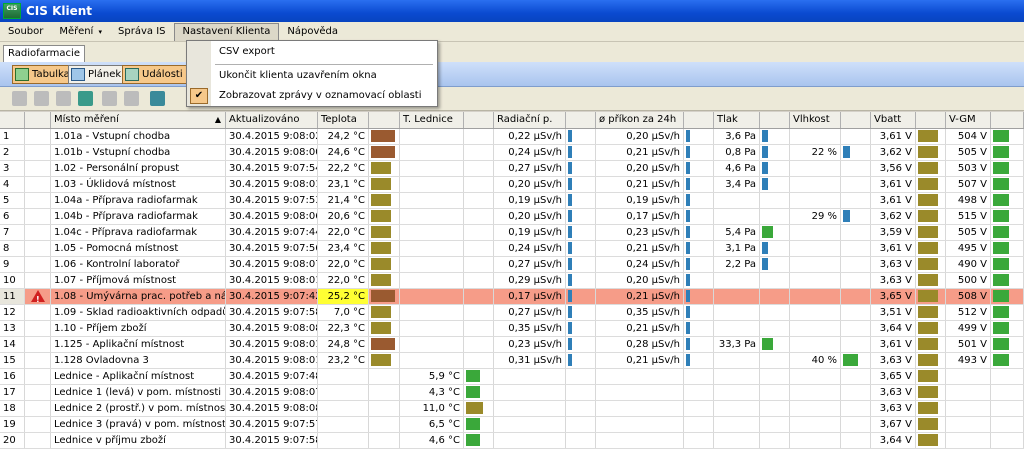 The width and height of the screenshot is (1024, 455). What do you see at coordinates (856, 120) in the screenshot?
I see `header-vlhkost-bar` at bounding box center [856, 120].